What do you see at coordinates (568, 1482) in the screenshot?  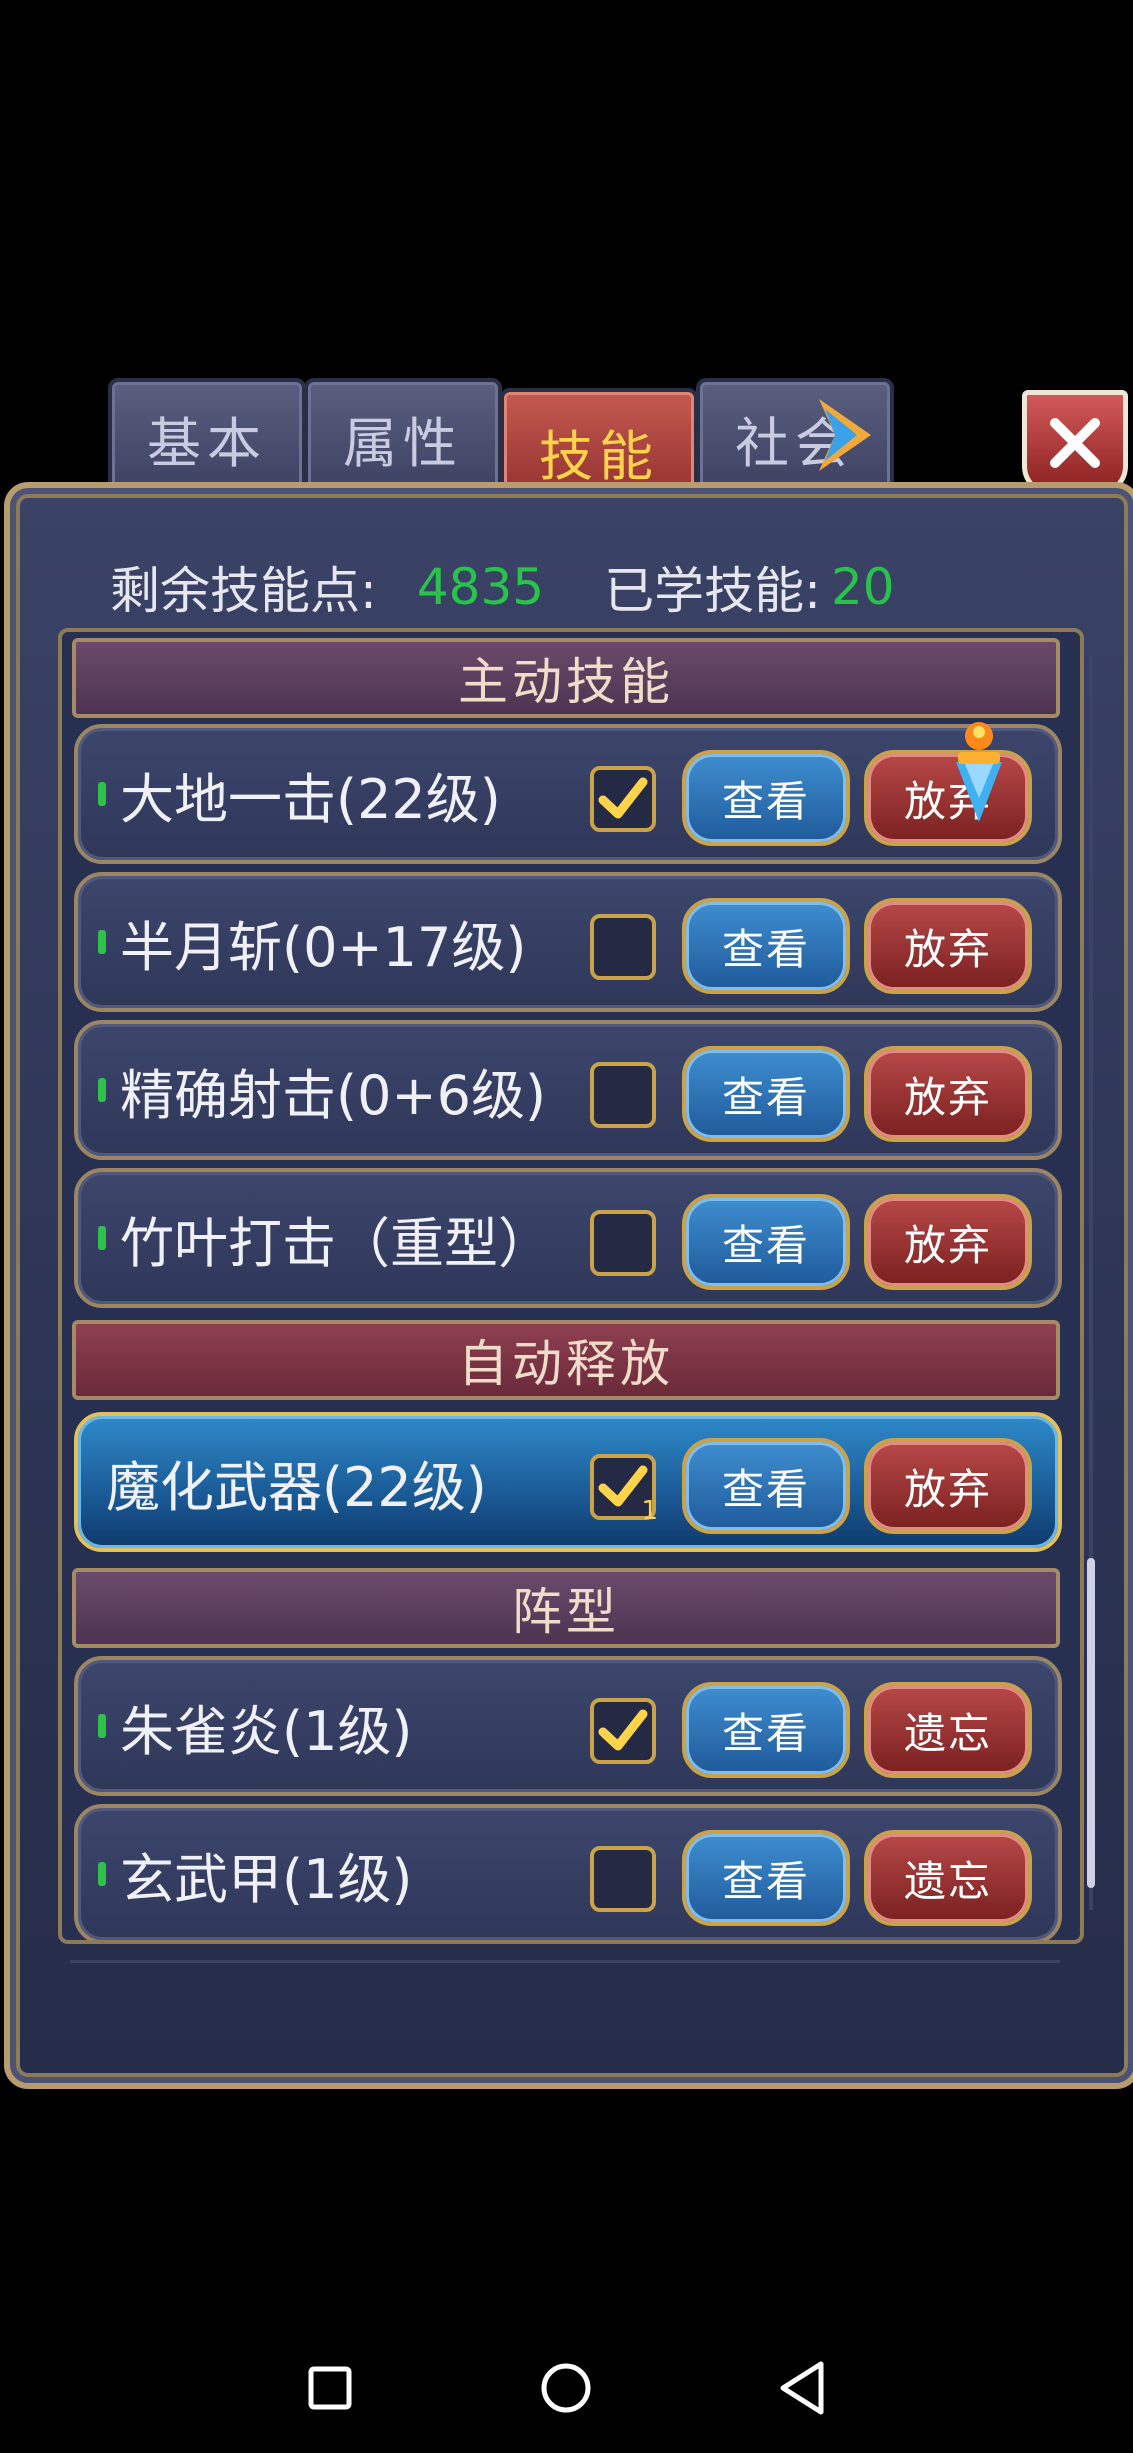 I see `skill-row-selected: 魔化武器(22级) 1 查看 放弃` at bounding box center [568, 1482].